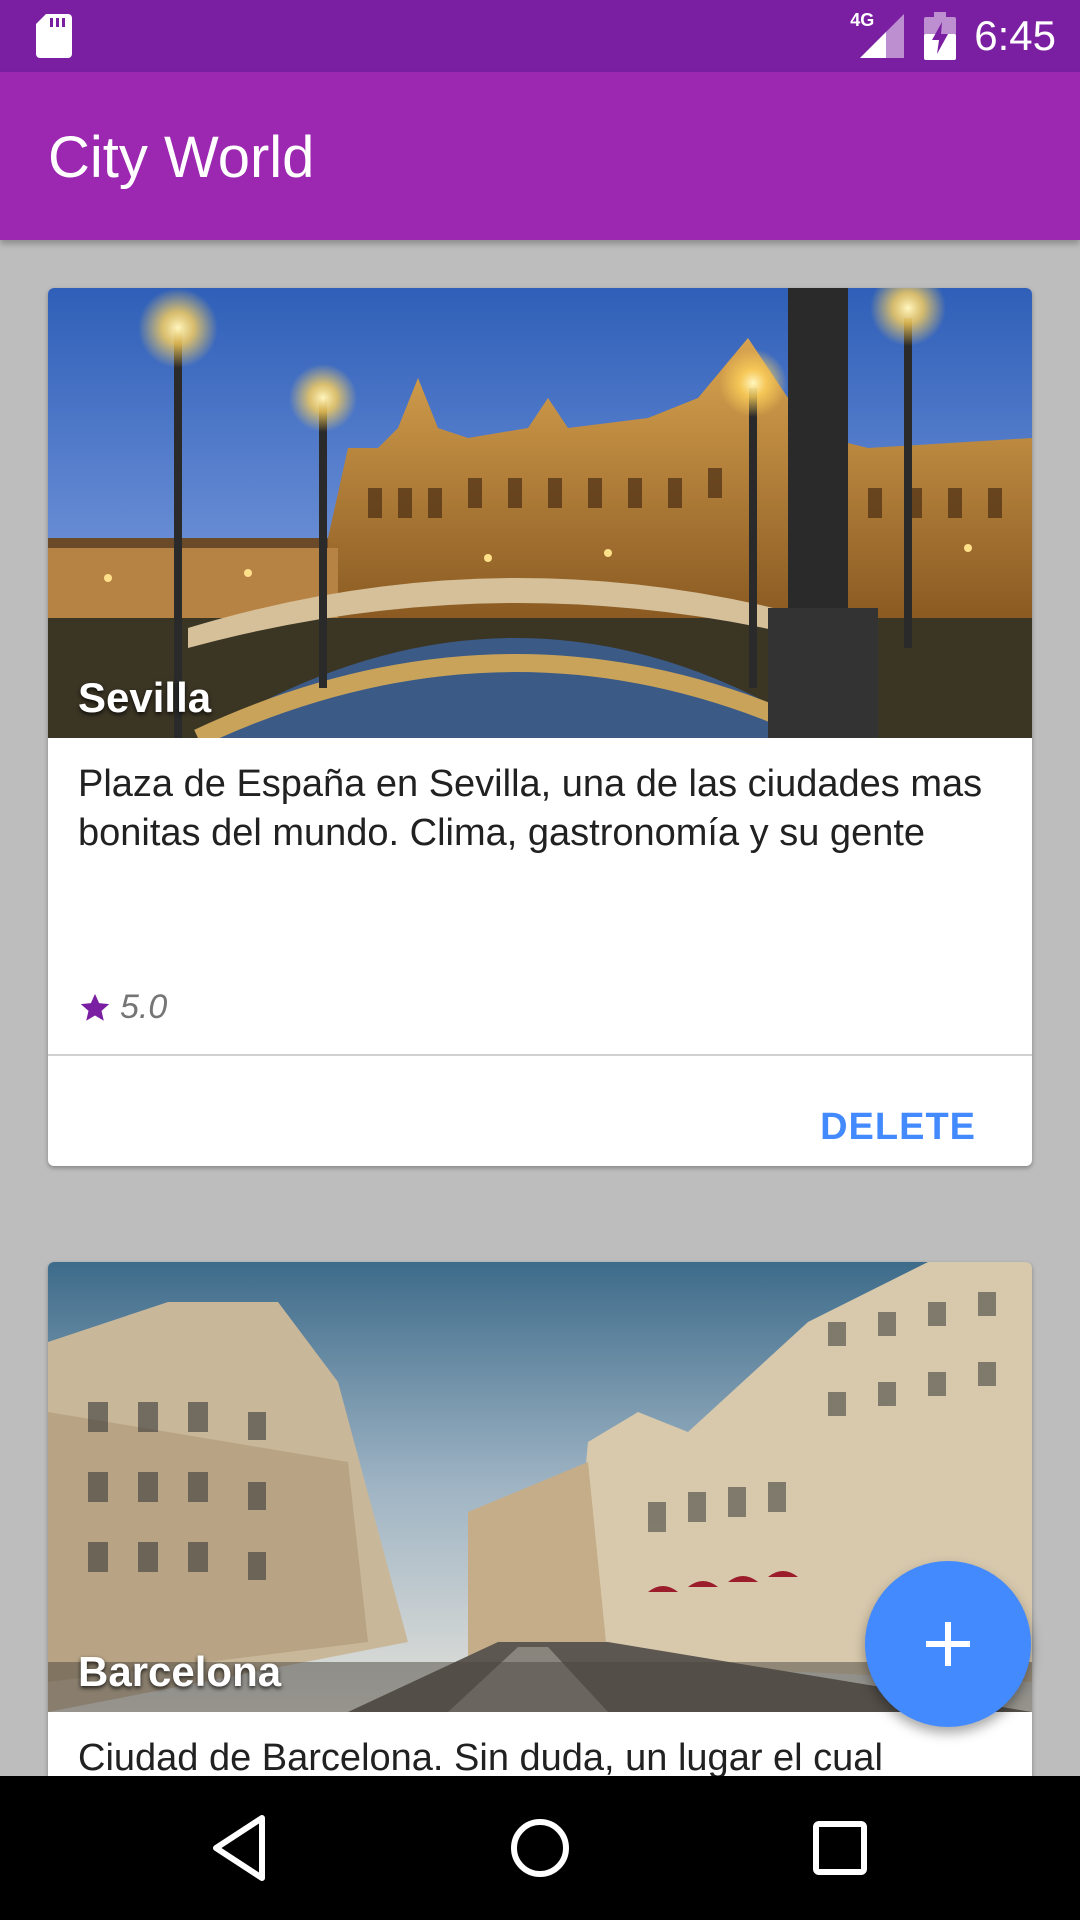  I want to click on plus-icon, so click(948, 1644).